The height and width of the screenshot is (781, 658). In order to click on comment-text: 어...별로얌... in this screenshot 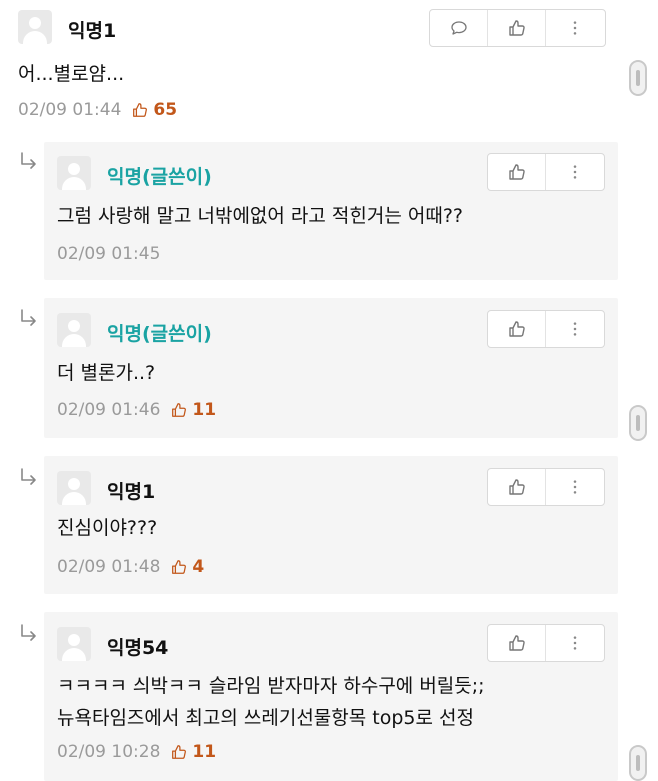, I will do `click(71, 74)`.